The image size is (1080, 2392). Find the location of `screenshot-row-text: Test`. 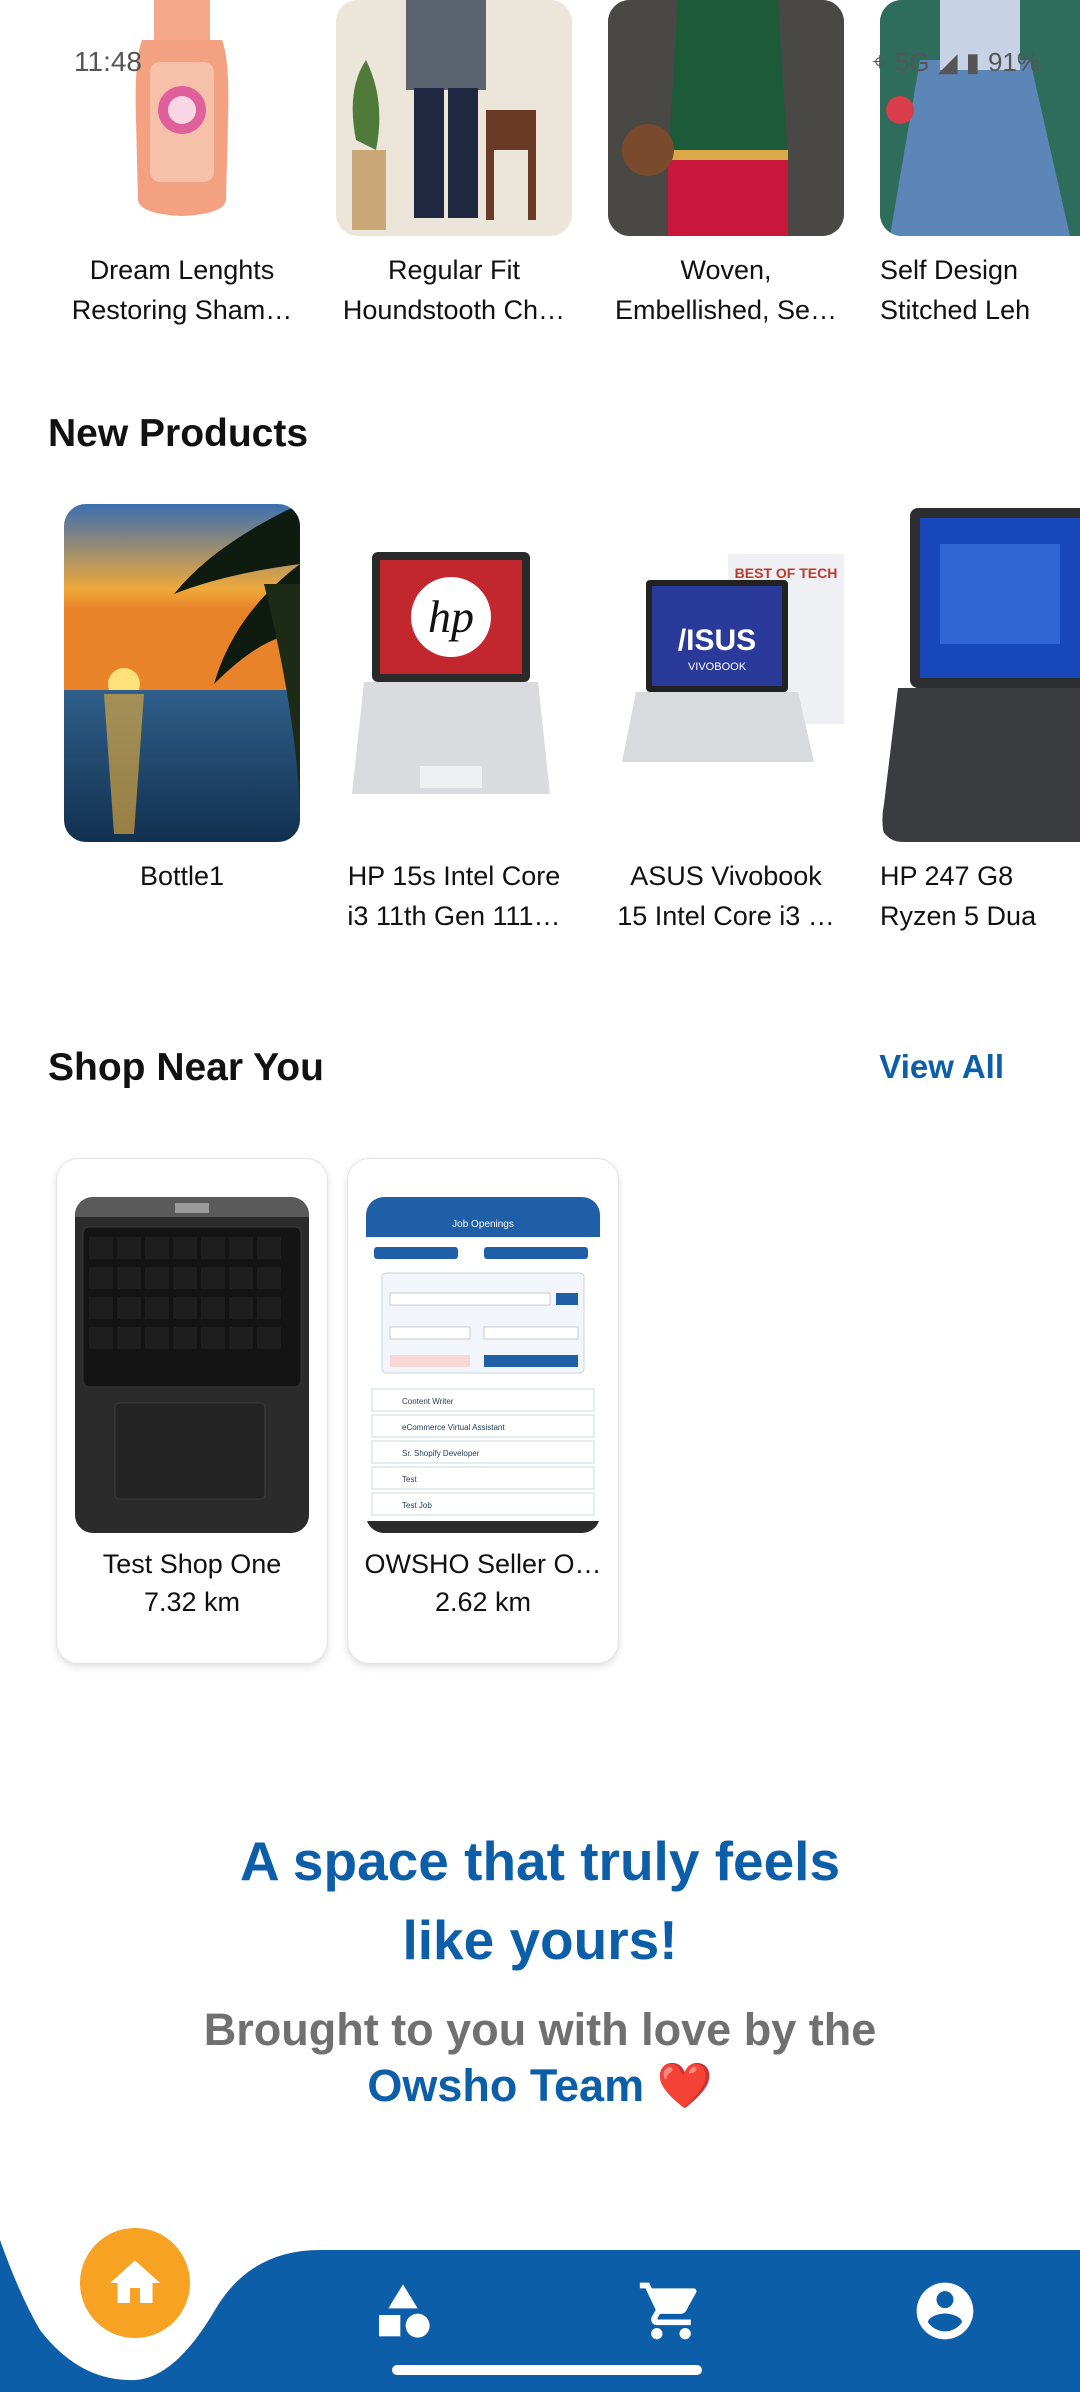

screenshot-row-text: Test is located at coordinates (409, 1479).